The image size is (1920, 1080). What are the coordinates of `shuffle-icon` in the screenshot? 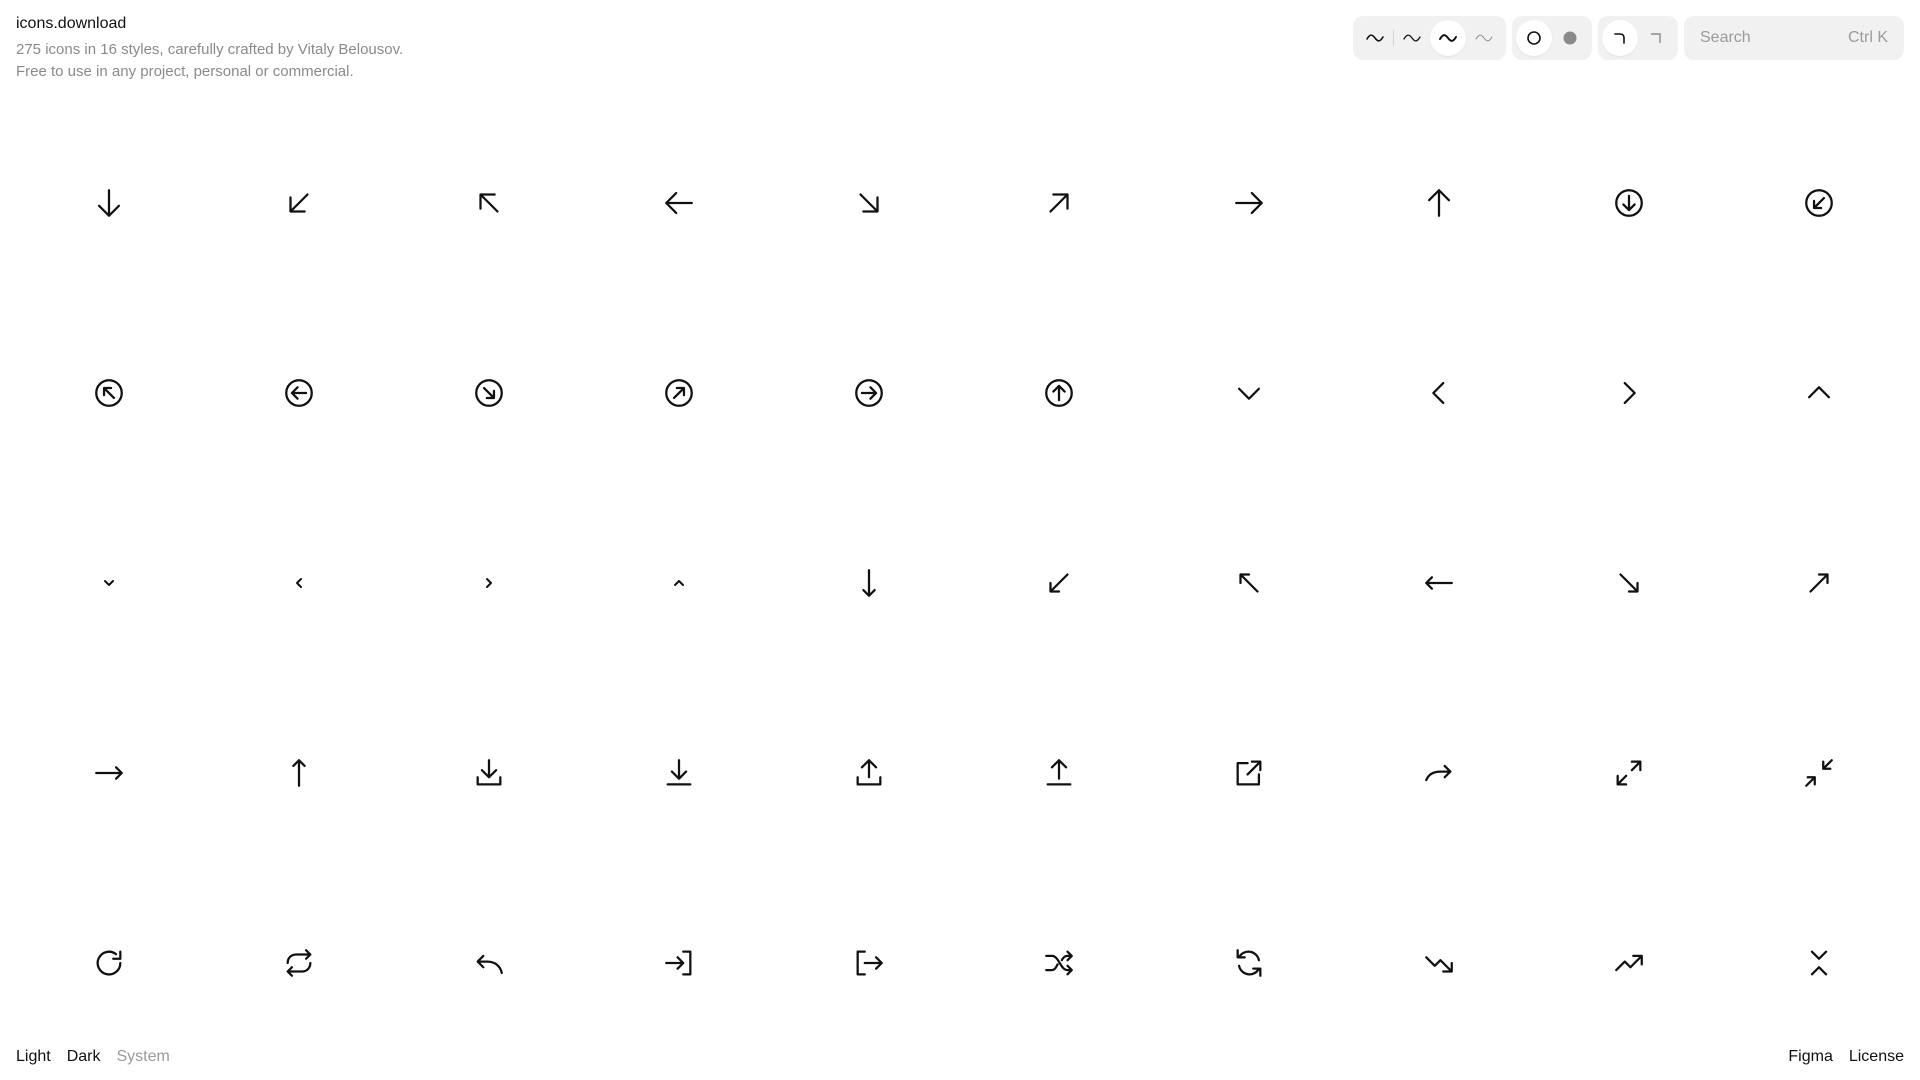 It's located at (1059, 963).